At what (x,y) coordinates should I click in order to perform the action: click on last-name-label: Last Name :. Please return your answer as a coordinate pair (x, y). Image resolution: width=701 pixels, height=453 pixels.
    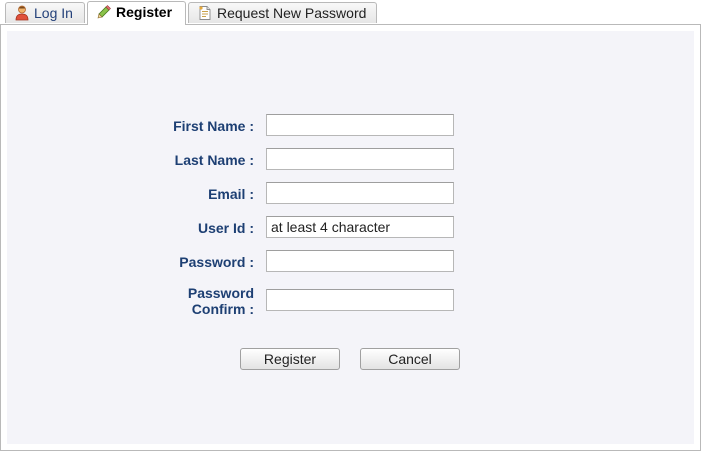
    Looking at the image, I should click on (214, 160).